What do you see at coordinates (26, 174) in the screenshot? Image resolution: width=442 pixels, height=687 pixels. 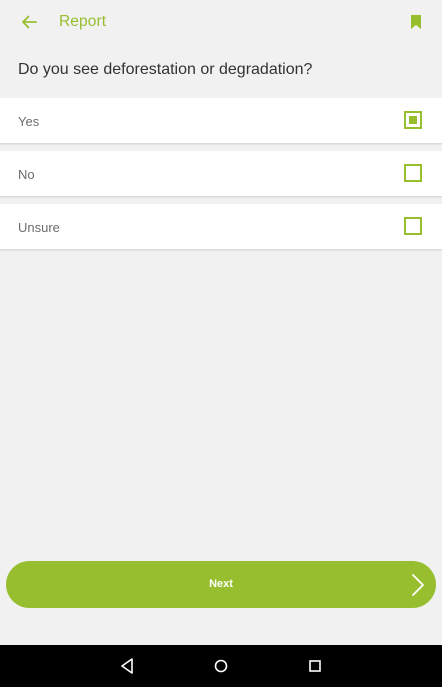 I see `option-label: No` at bounding box center [26, 174].